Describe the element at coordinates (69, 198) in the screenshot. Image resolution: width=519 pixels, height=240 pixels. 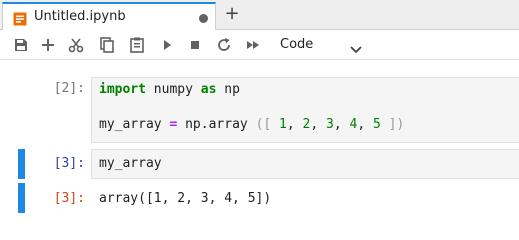
I see `output-prompt: [3]:` at that location.